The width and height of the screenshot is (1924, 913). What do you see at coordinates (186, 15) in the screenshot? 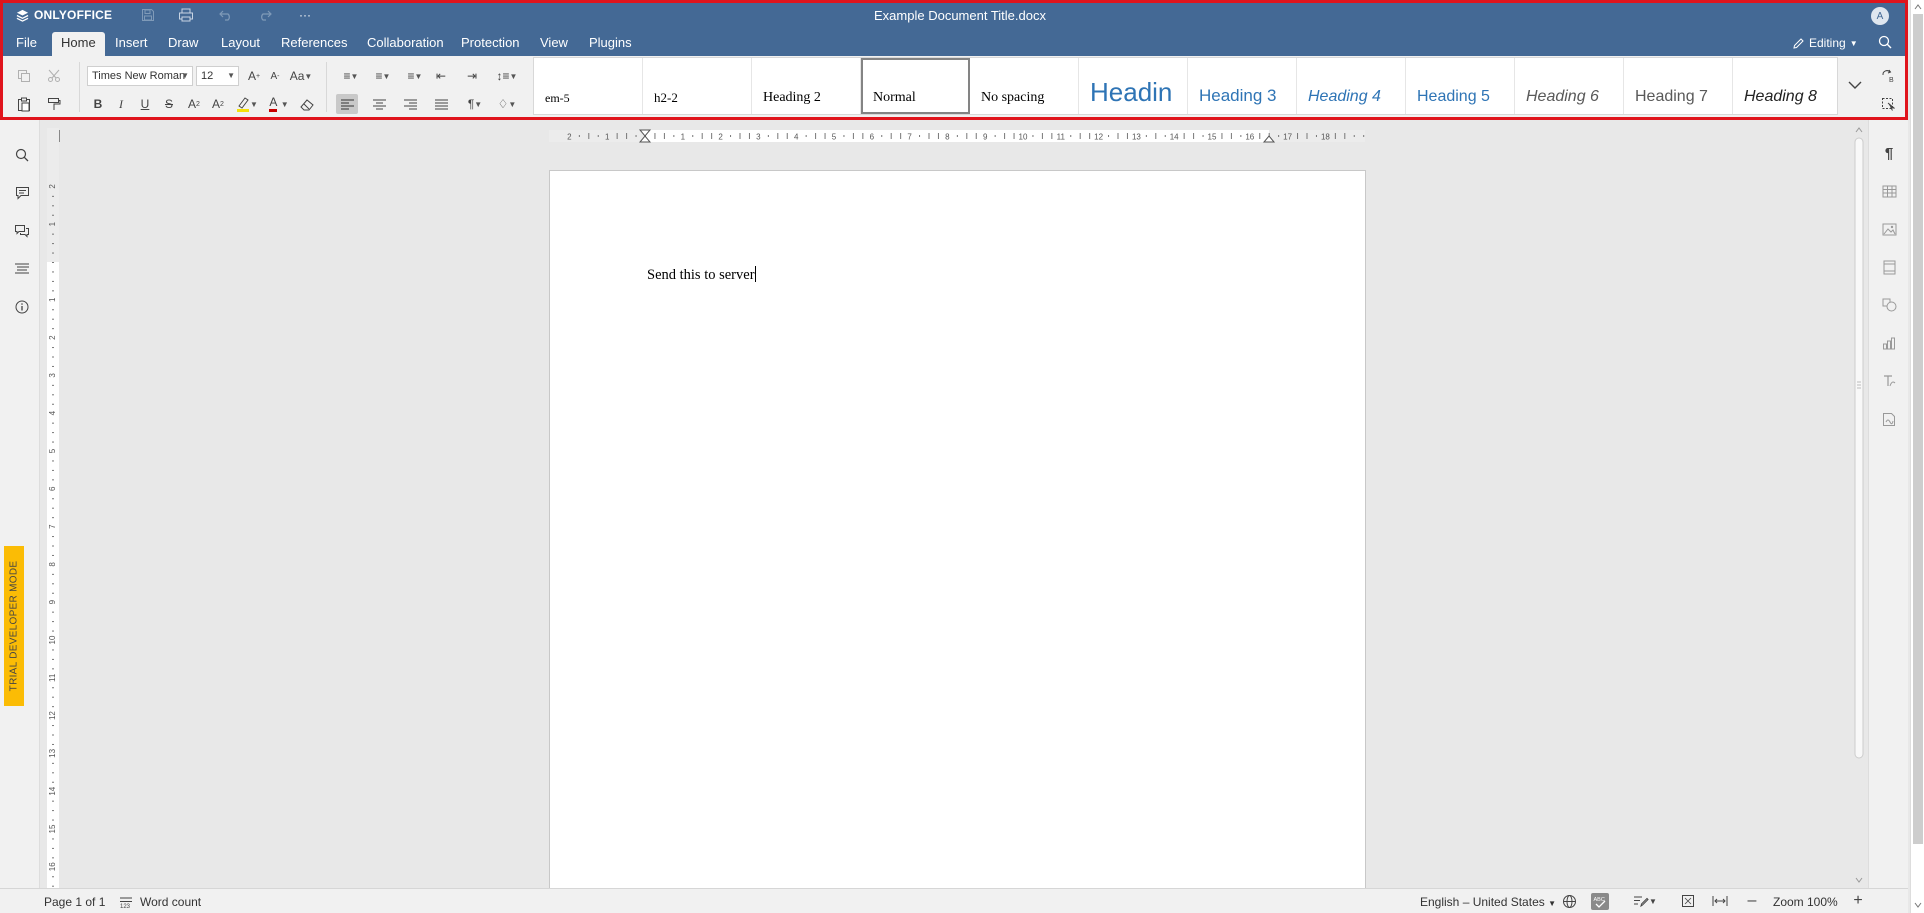
I see `print-icon` at bounding box center [186, 15].